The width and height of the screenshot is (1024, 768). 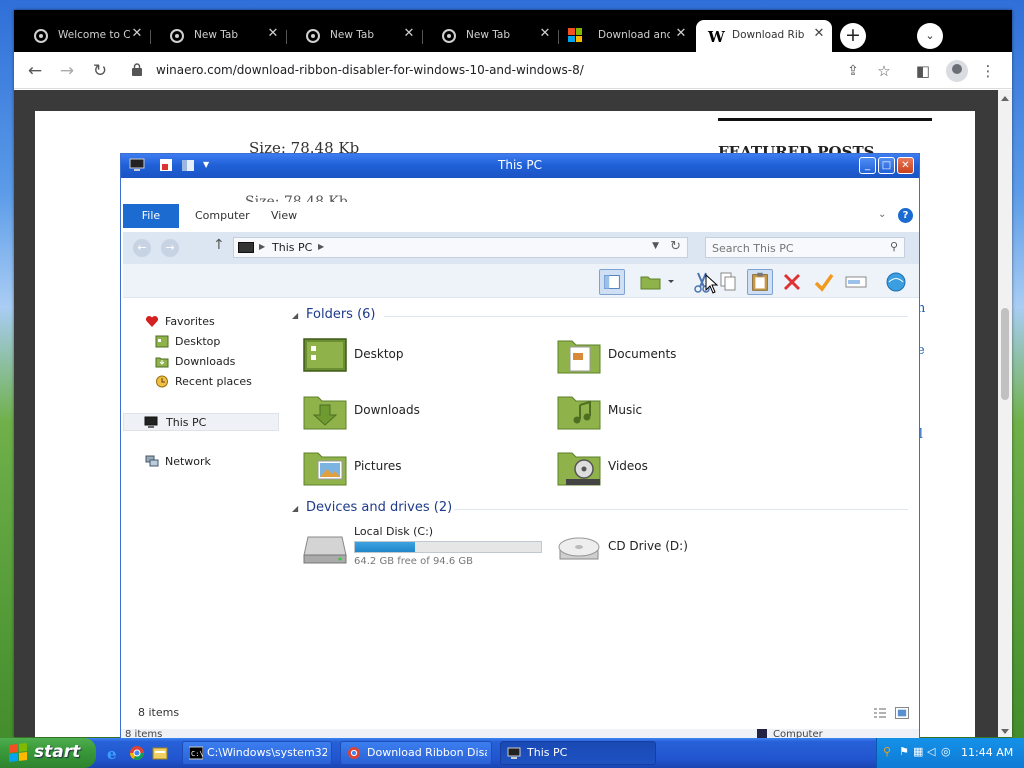 I want to click on item-count: 8 items, so click(x=159, y=712).